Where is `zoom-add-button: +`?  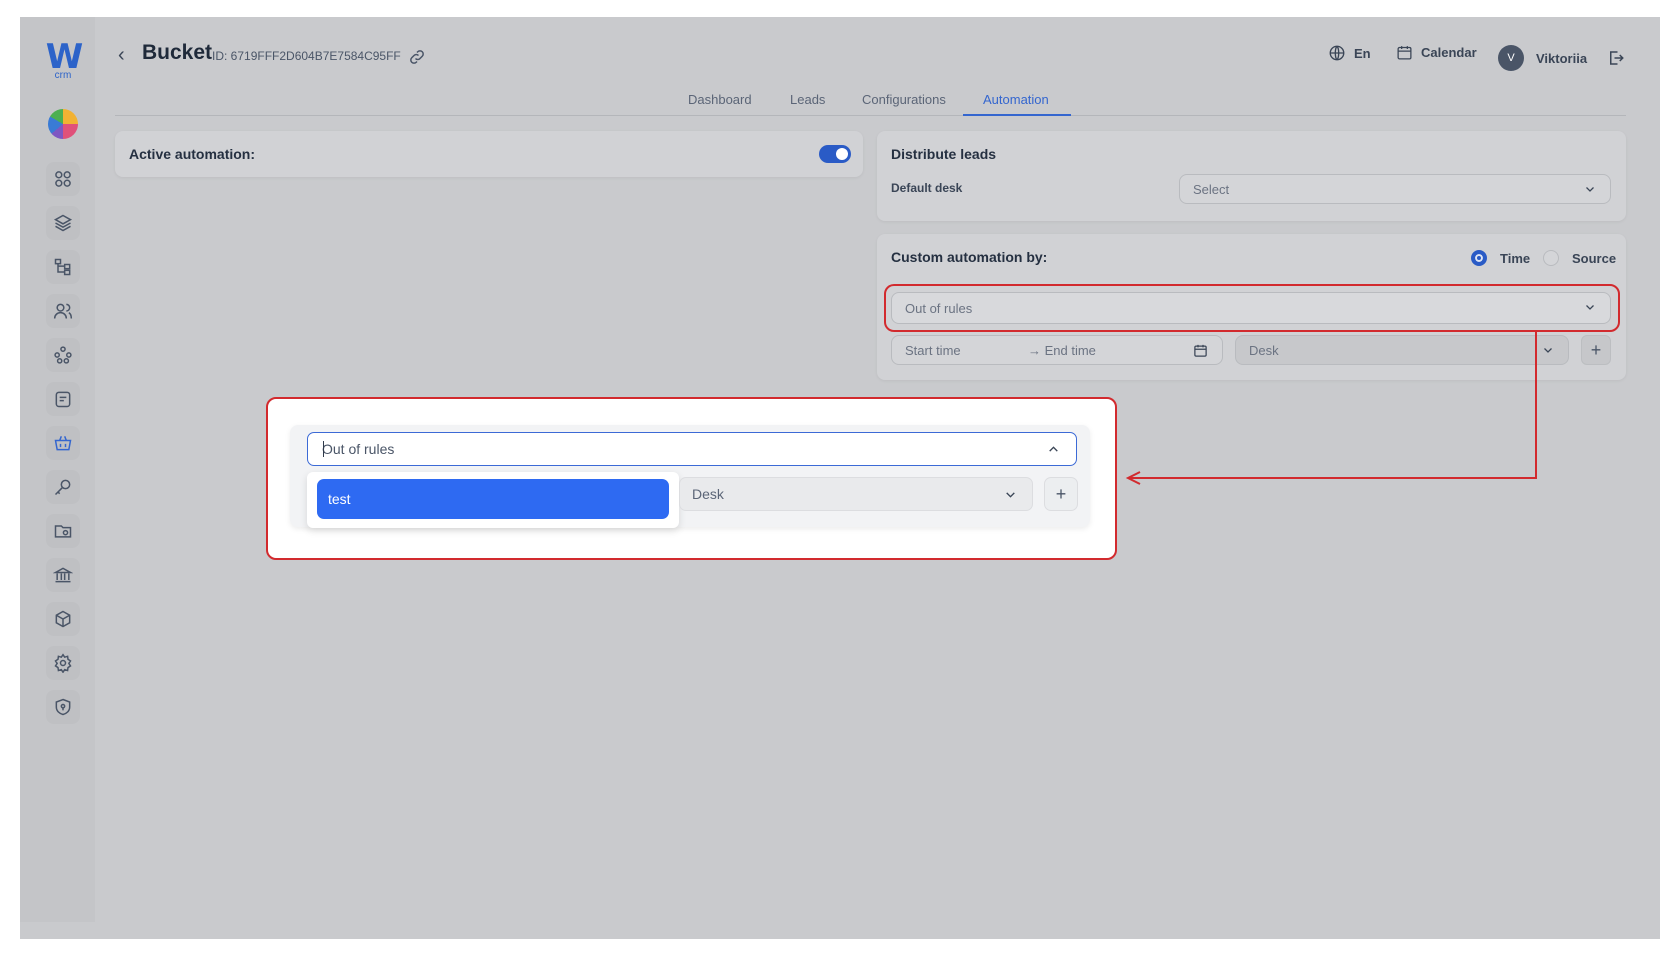
zoom-add-button: + is located at coordinates (1061, 494).